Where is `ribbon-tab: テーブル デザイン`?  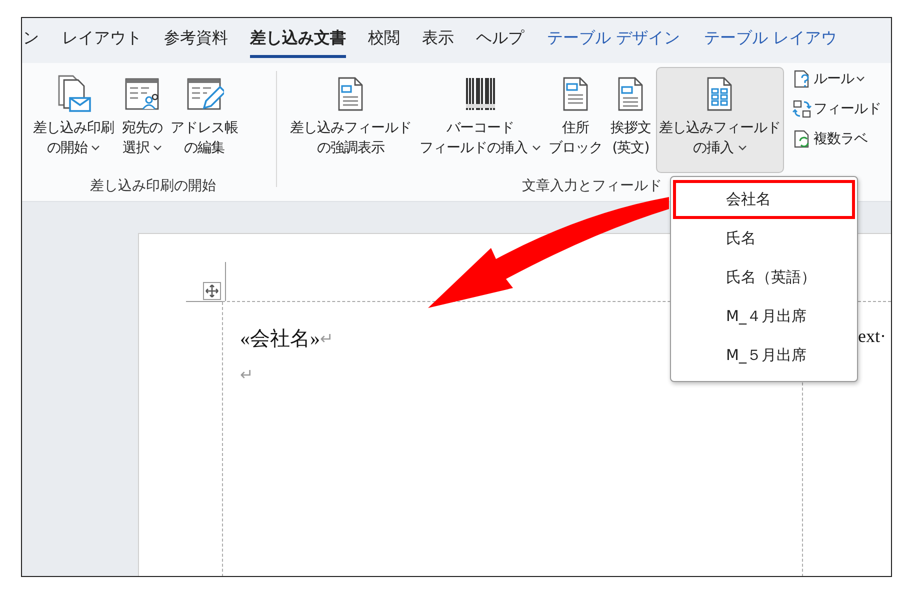
ribbon-tab: テーブル デザイン is located at coordinates (613, 41).